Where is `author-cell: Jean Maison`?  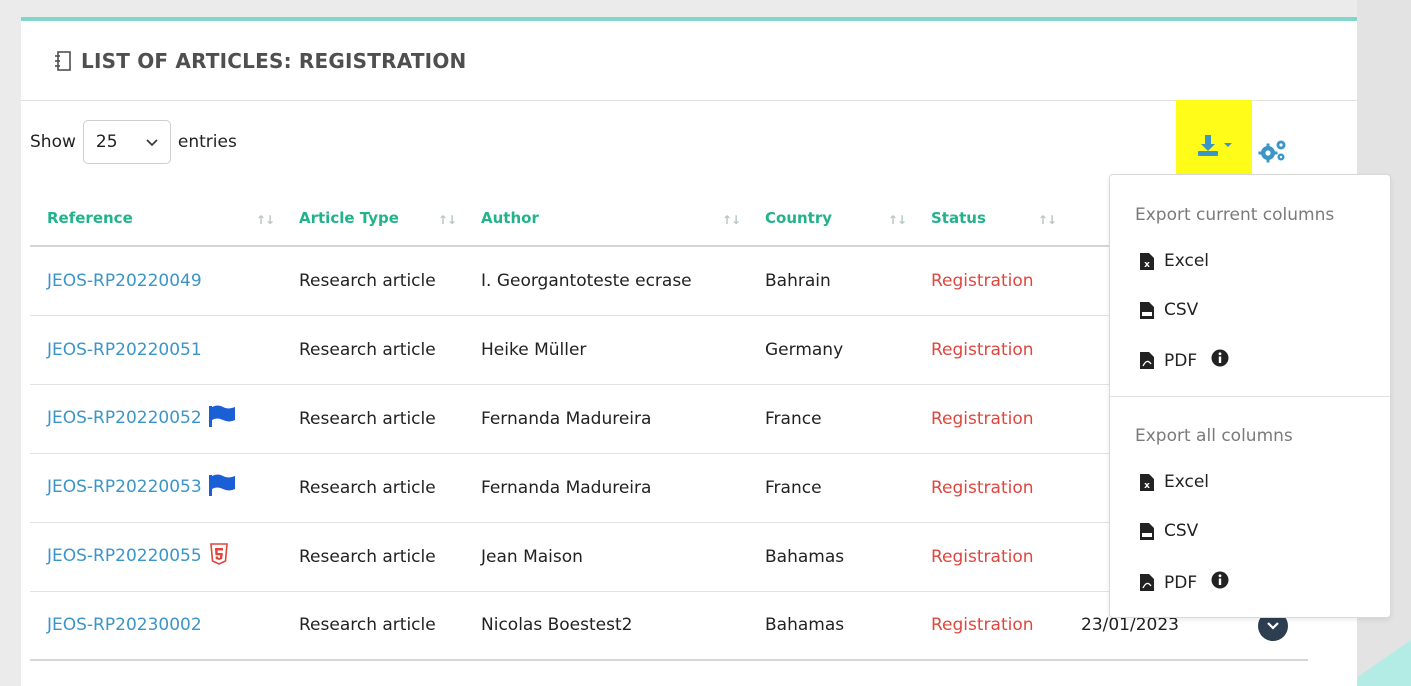
author-cell: Jean Maison is located at coordinates (606, 557).